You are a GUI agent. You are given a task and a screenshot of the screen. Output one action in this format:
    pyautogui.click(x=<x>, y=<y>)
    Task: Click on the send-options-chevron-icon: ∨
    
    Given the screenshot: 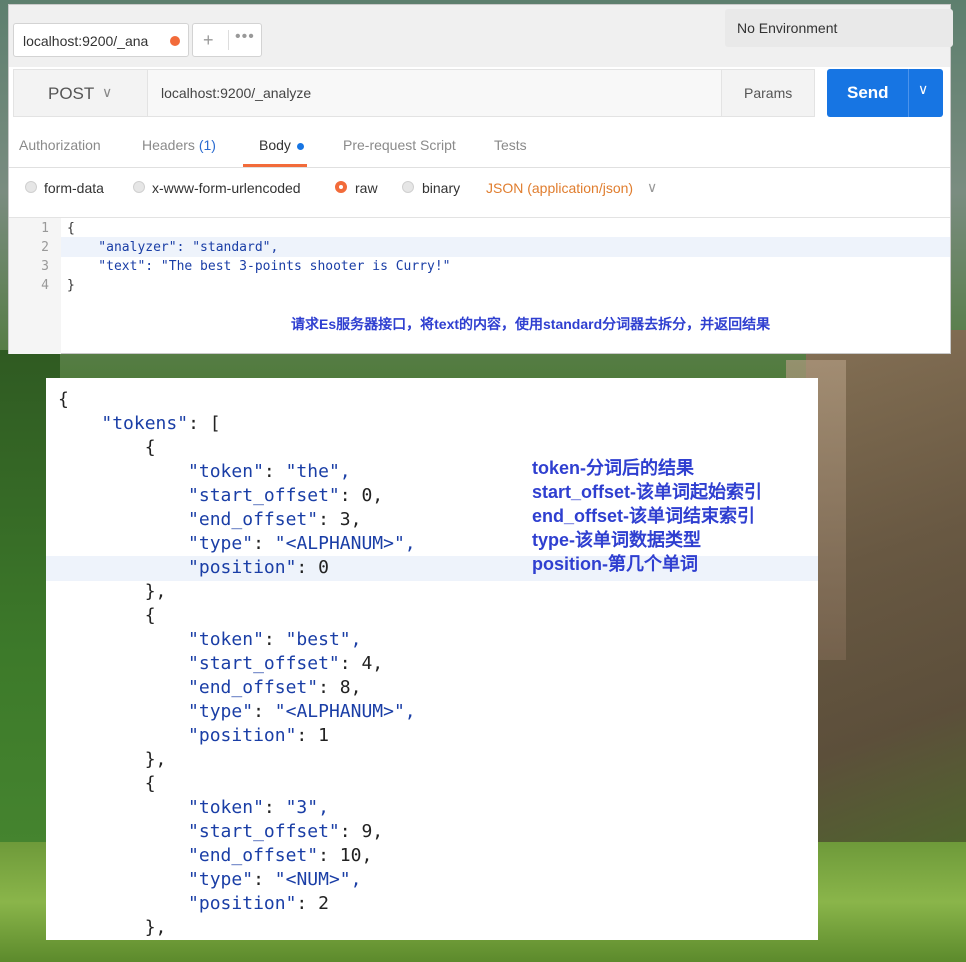 What is the action you would take?
    pyautogui.click(x=923, y=89)
    